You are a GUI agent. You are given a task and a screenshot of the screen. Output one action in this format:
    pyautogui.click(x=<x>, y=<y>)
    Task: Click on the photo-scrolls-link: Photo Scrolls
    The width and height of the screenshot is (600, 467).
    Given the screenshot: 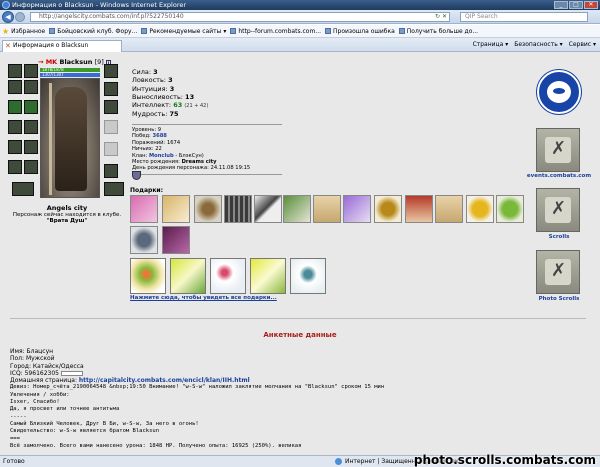 What is the action you would take?
    pyautogui.click(x=559, y=299)
    